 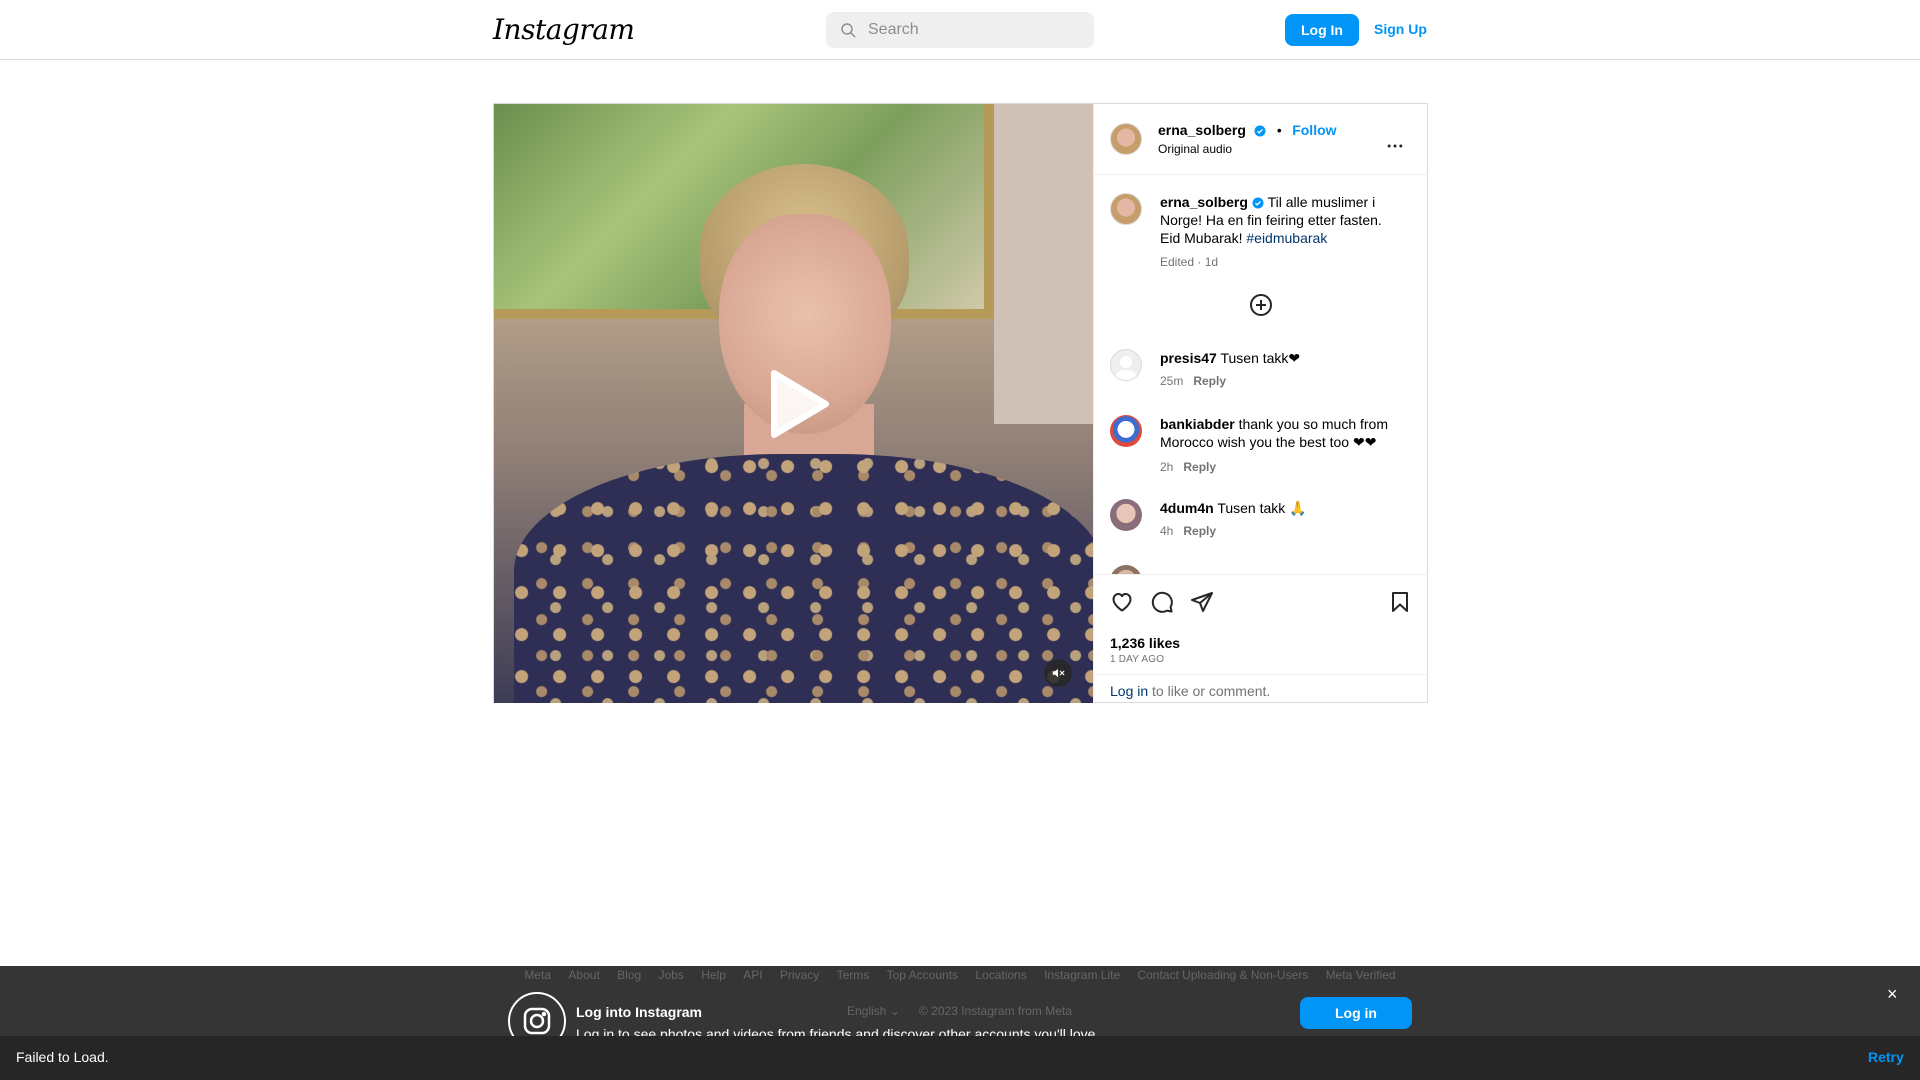 I want to click on audio-label: Original audio, so click(x=1195, y=149).